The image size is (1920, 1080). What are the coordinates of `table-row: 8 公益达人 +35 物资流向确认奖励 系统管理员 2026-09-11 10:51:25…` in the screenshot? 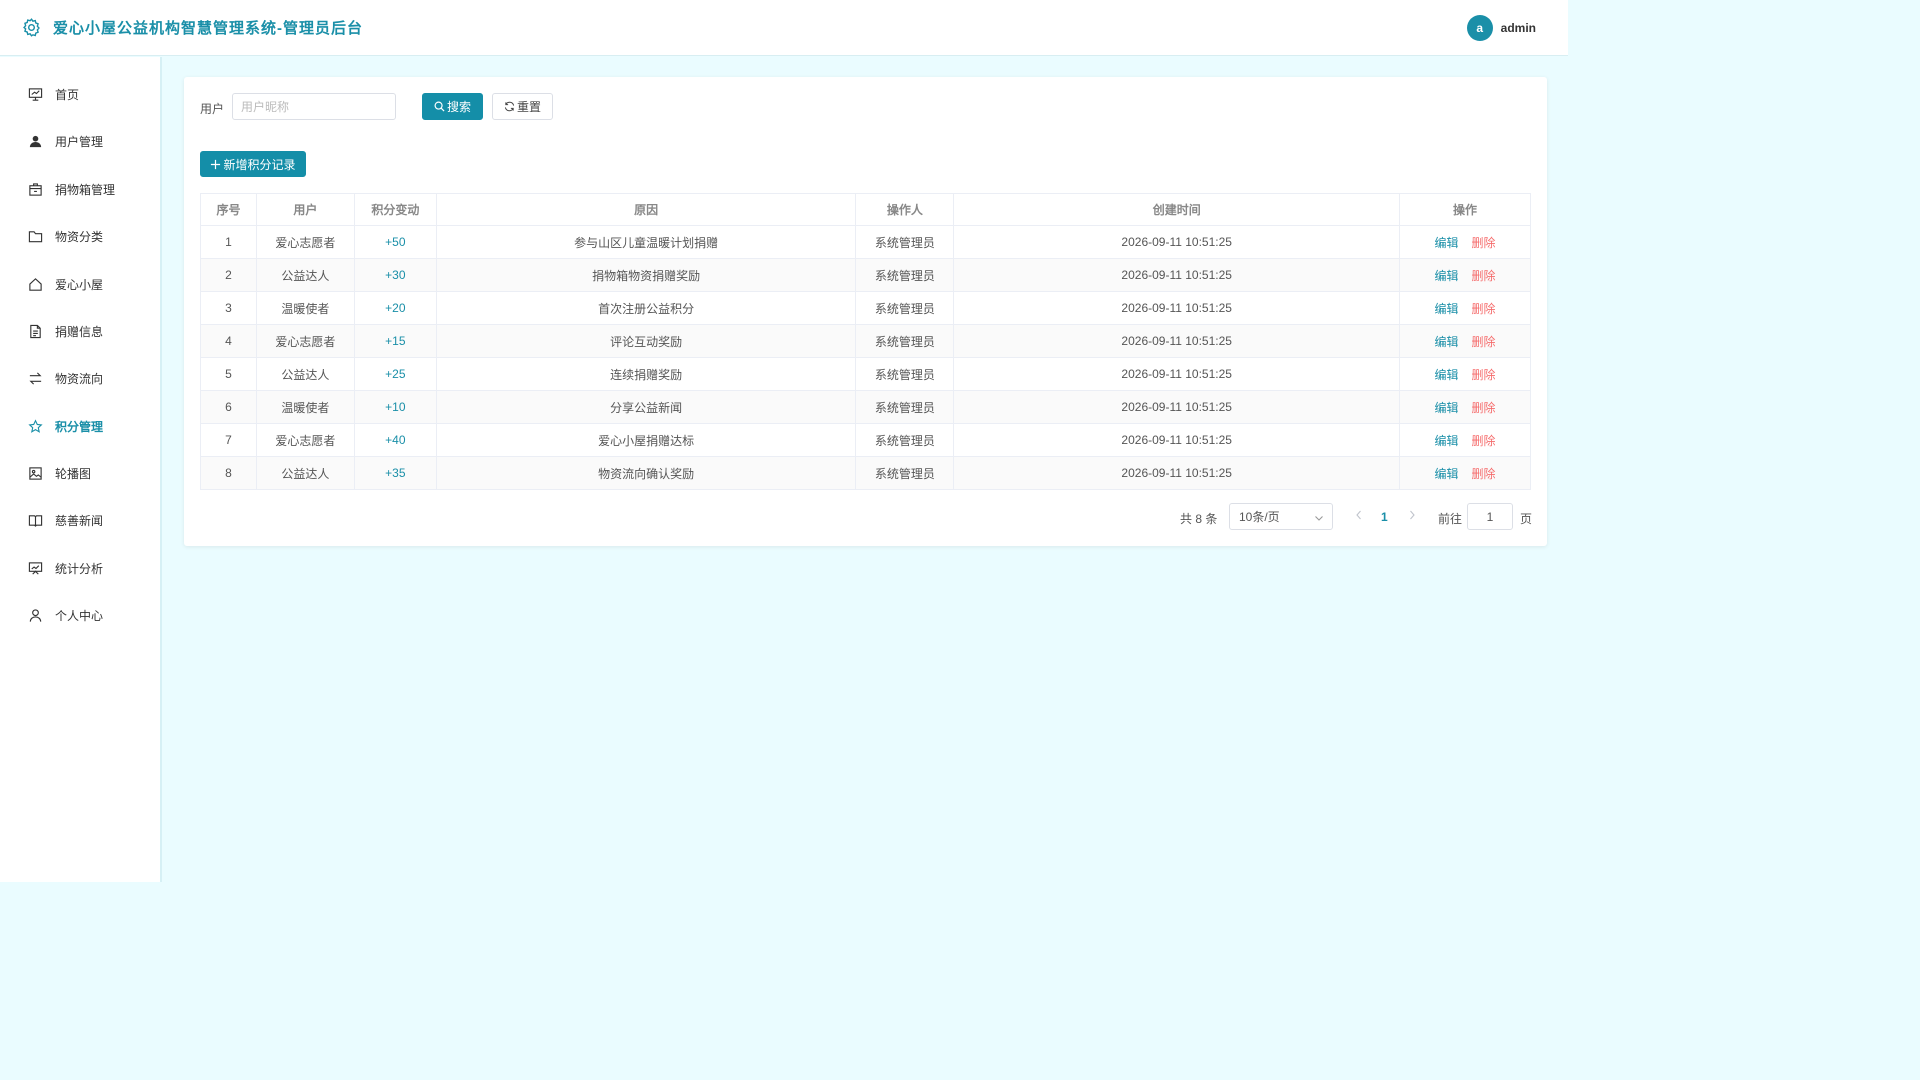 It's located at (865, 473).